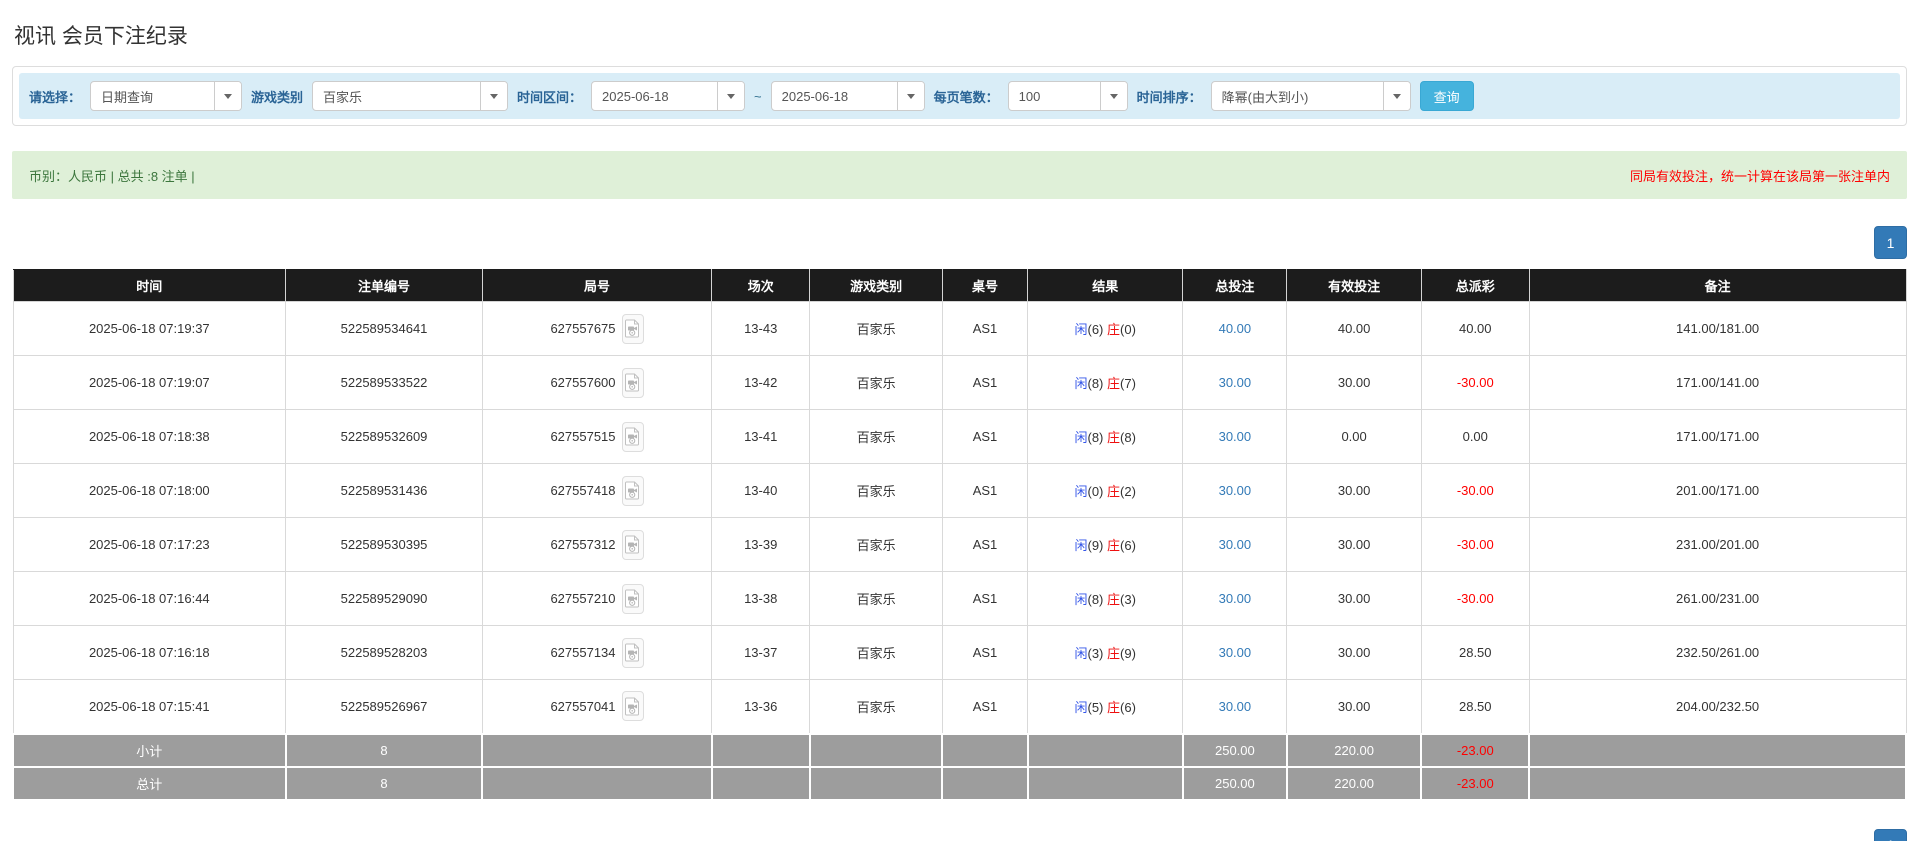  What do you see at coordinates (149, 598) in the screenshot?
I see `bet-time: 2025-06-18 07:16:44` at bounding box center [149, 598].